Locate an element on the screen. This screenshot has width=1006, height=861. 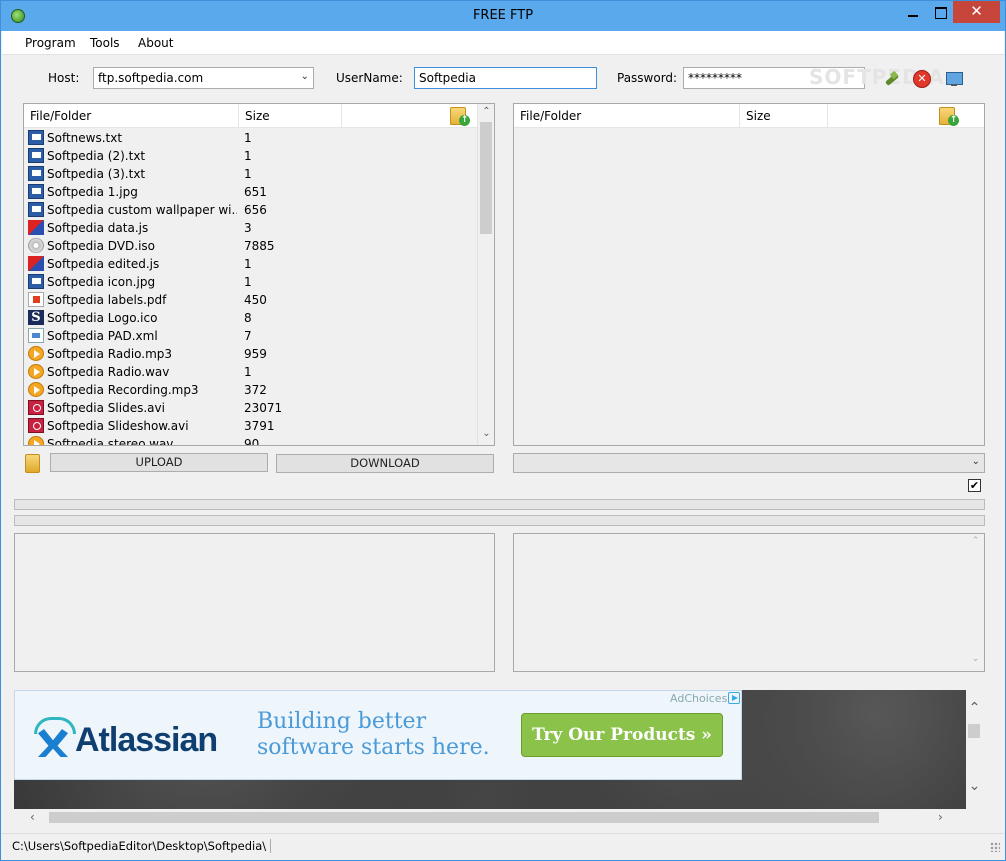
remote-col-file: File/Folder is located at coordinates (627, 116).